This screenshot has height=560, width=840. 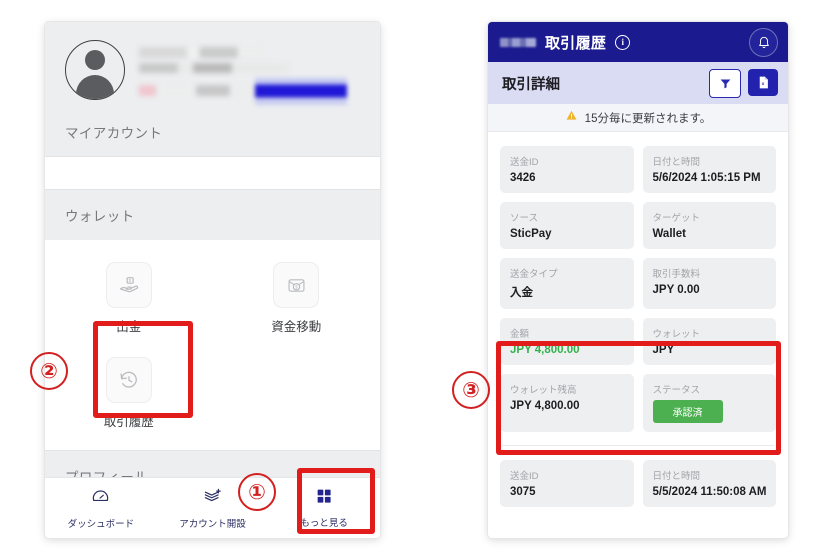 What do you see at coordinates (212, 499) in the screenshot?
I see `layers-plus-icon` at bounding box center [212, 499].